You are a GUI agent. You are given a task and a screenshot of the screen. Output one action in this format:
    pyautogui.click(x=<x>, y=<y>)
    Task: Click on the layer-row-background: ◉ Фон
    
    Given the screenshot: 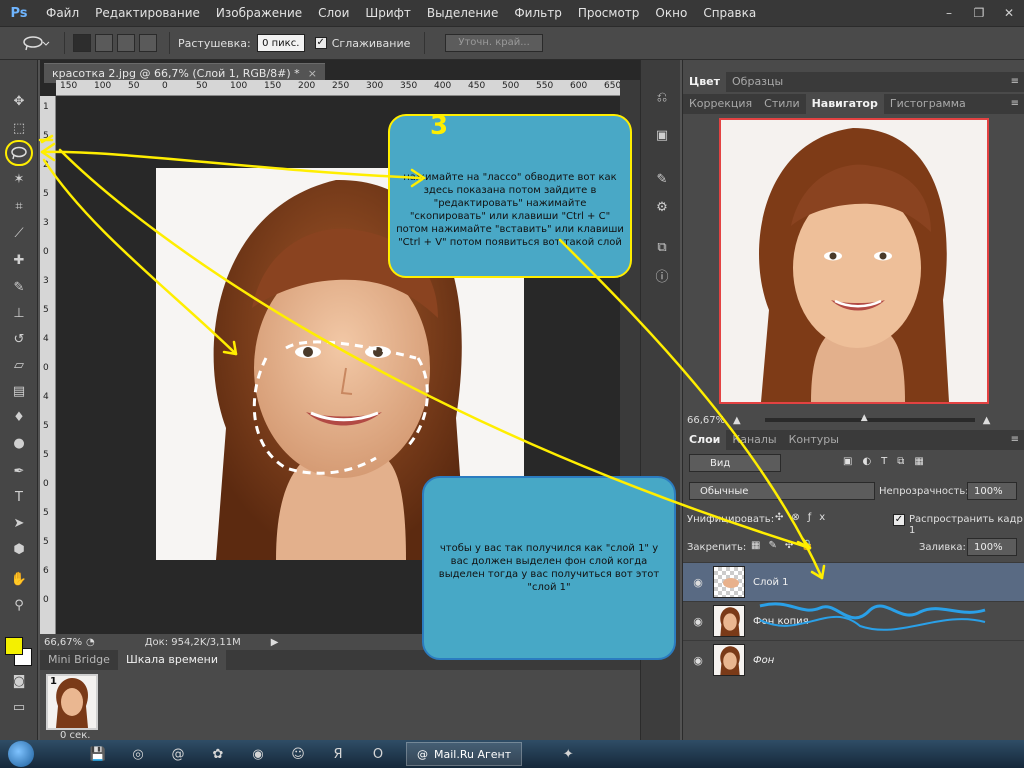 What is the action you would take?
    pyautogui.click(x=853, y=659)
    